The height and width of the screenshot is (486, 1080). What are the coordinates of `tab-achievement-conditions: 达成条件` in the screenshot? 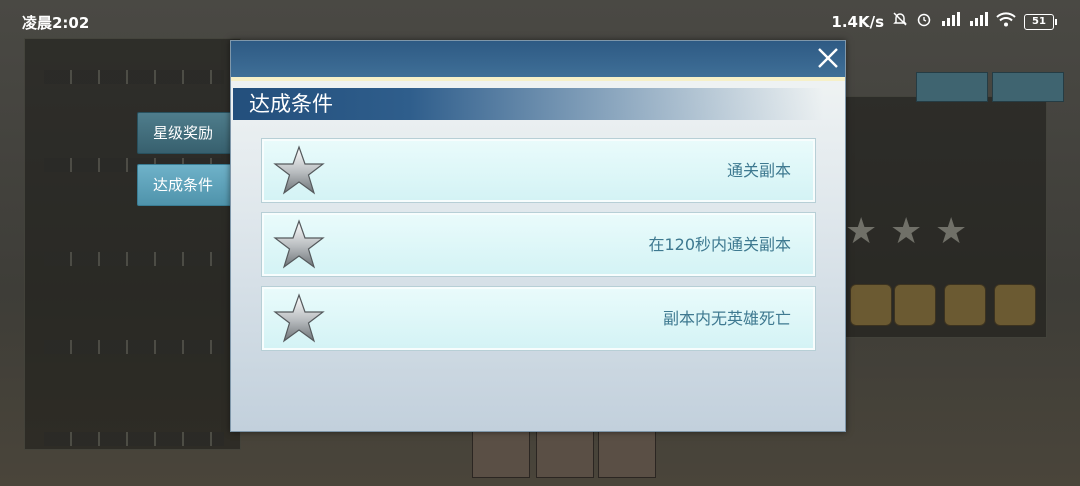 It's located at (188, 185).